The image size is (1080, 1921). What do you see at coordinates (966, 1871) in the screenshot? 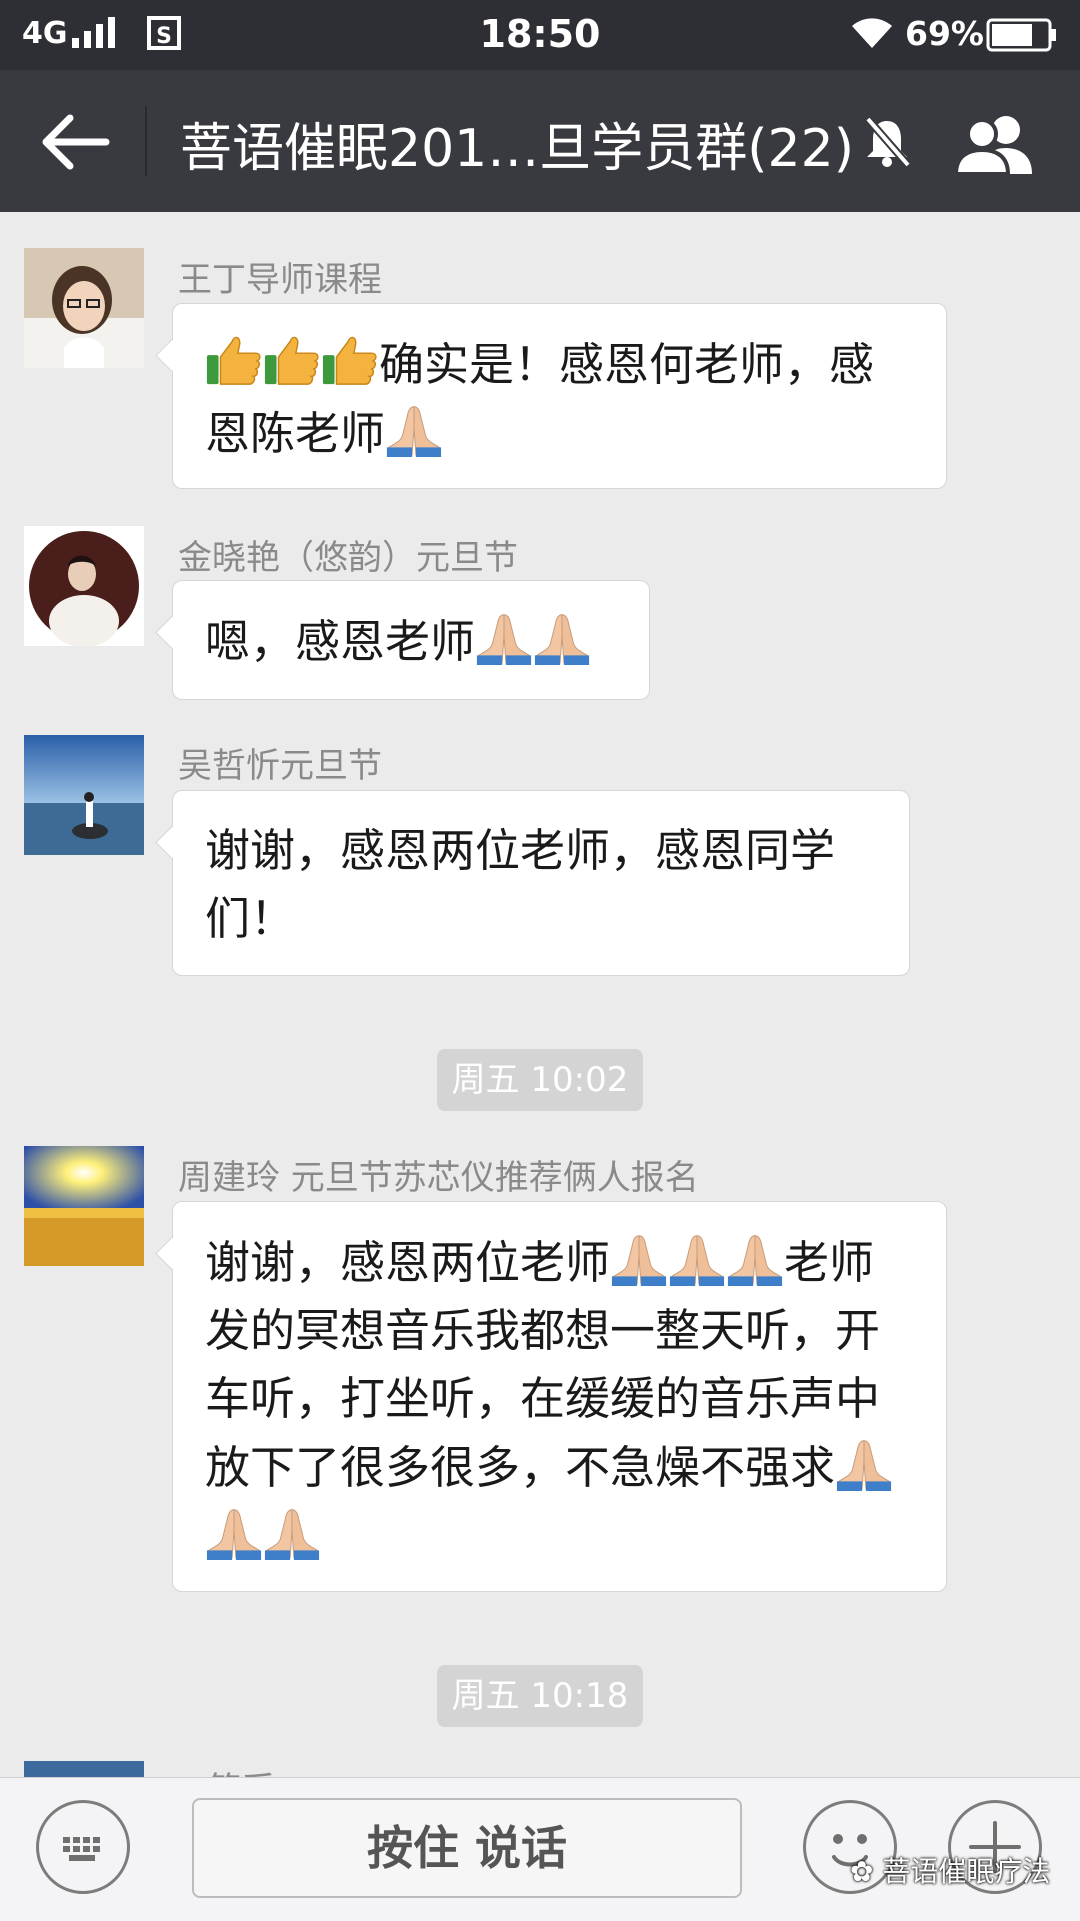
I see `watermark-text: 菩语催眠疗法` at bounding box center [966, 1871].